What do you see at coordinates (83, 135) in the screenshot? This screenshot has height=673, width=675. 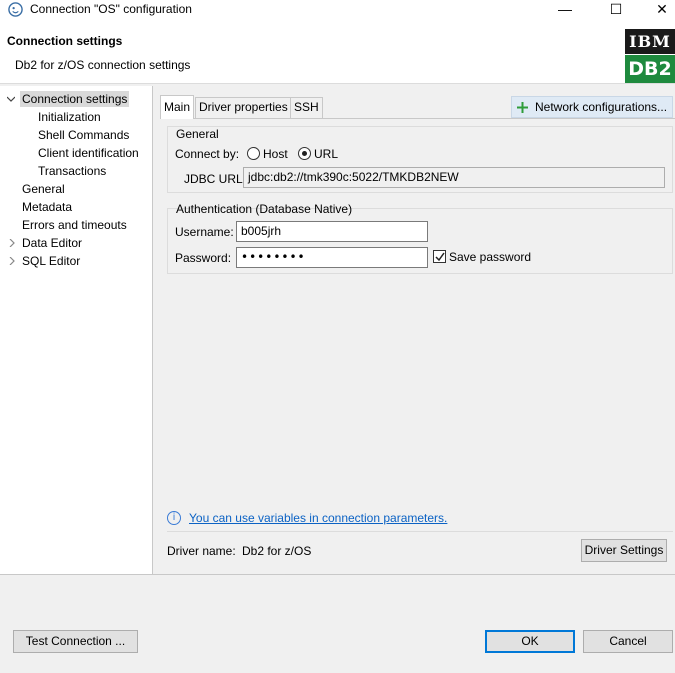 I see `tree-item-shell-commands: Shell Commands` at bounding box center [83, 135].